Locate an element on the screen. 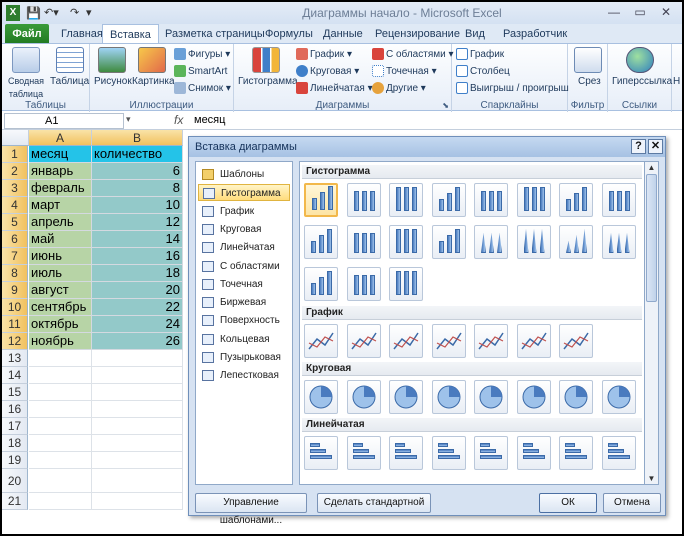  row-header: 12 is located at coordinates (15, 341).